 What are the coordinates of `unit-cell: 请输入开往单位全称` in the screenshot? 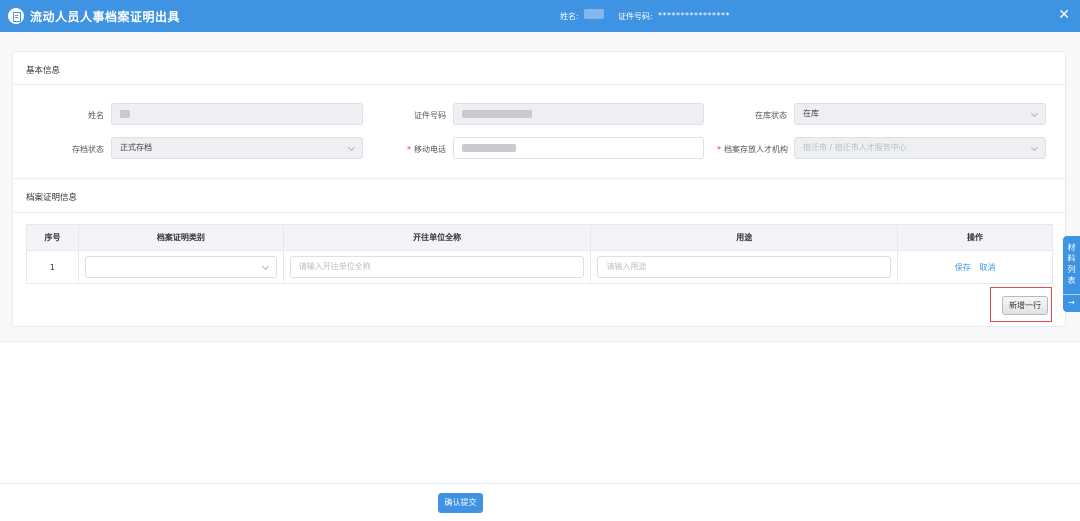 It's located at (437, 267).